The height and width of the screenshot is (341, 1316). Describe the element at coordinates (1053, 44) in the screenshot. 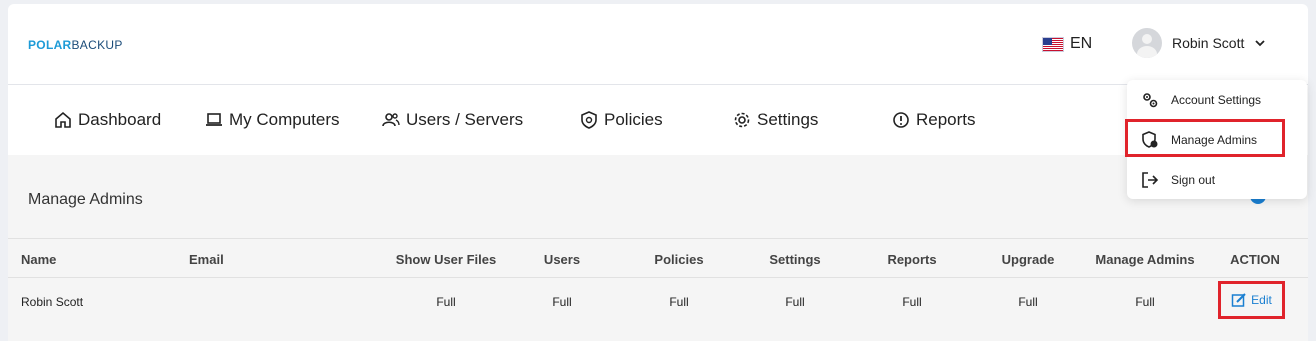

I see `us-flag-icon` at that location.